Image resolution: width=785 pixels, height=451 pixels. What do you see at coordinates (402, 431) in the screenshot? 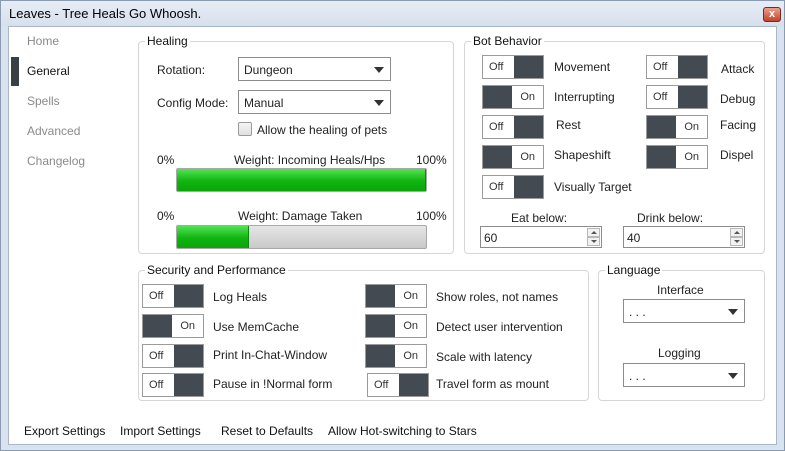
I see `hot-switch-button: Allow Hot-switching to Stars` at bounding box center [402, 431].